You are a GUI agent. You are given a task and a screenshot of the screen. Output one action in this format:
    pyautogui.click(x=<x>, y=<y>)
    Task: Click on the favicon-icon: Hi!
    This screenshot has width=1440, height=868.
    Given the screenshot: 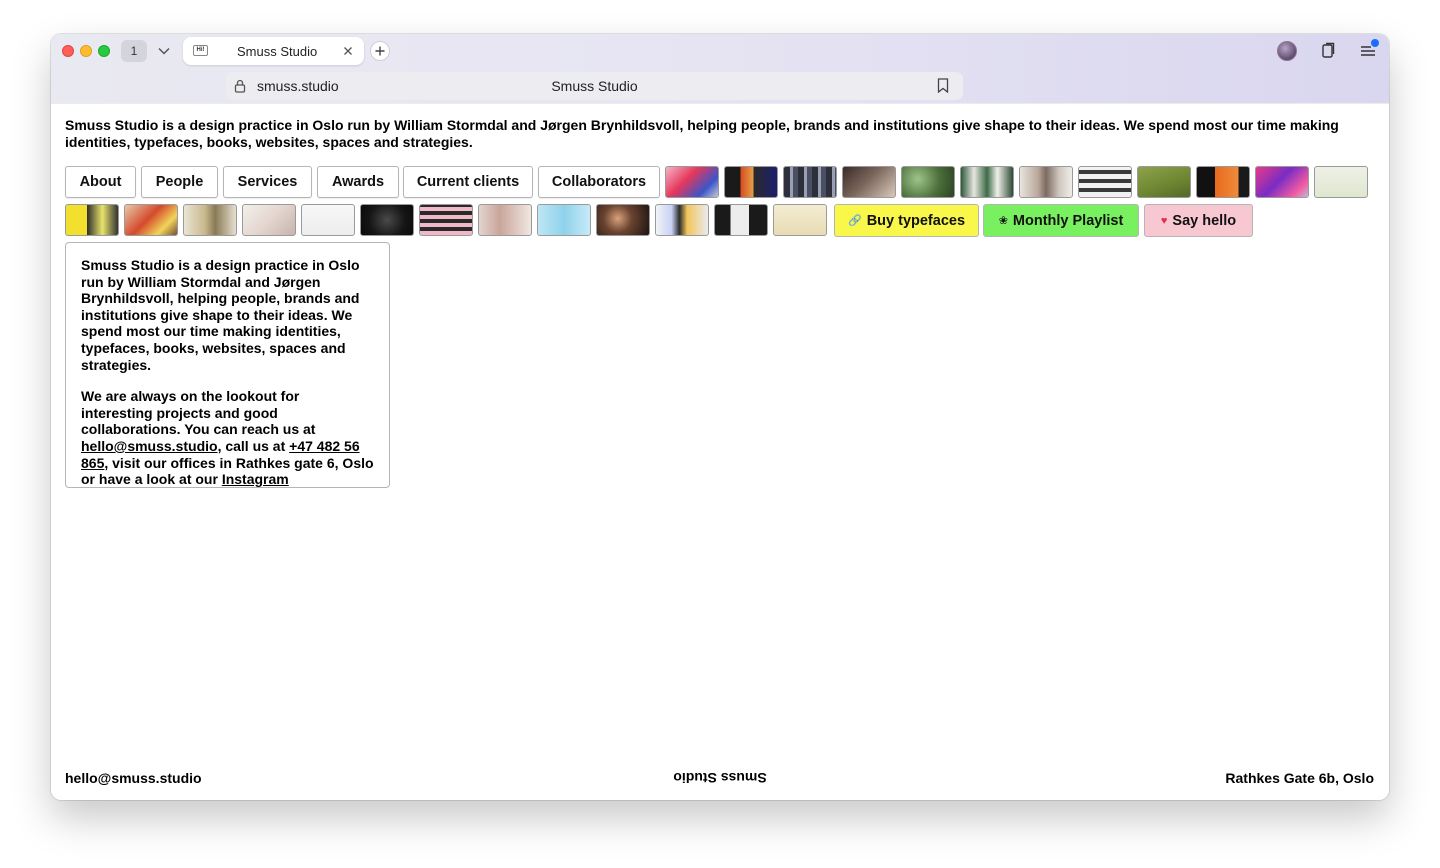 What is the action you would take?
    pyautogui.click(x=200, y=50)
    